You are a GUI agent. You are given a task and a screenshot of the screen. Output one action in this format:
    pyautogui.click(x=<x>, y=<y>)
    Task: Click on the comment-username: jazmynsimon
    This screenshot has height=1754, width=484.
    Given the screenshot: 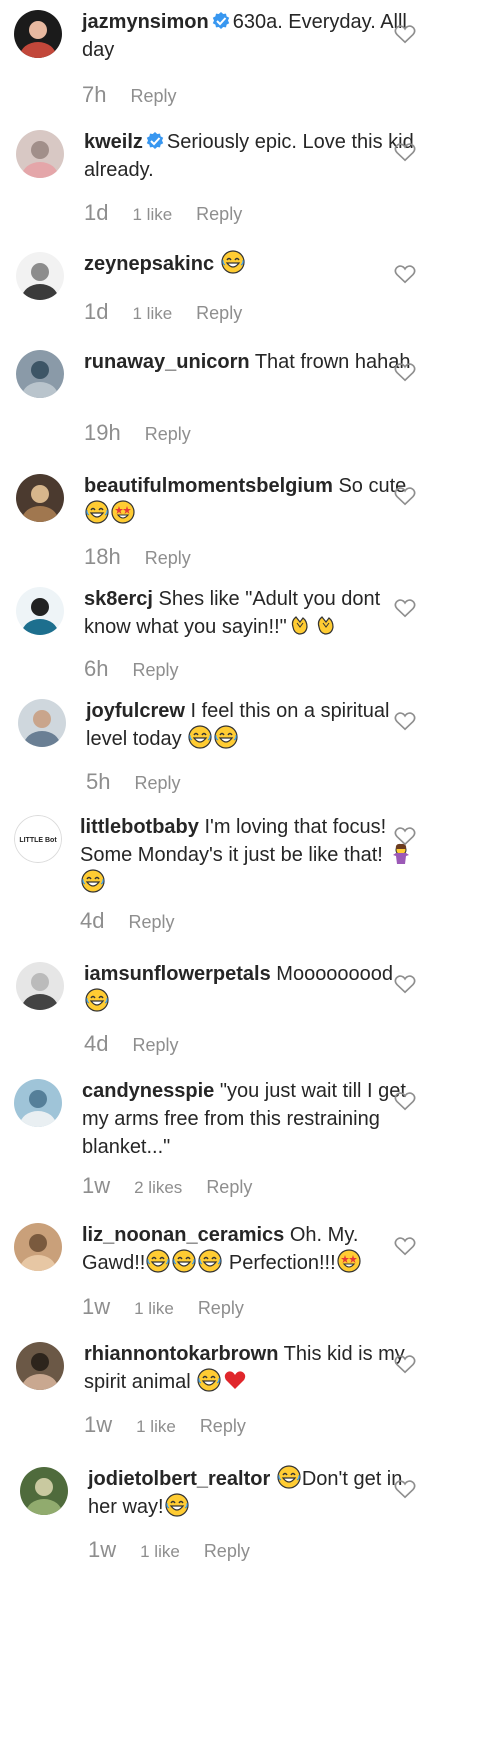 What is the action you would take?
    pyautogui.click(x=145, y=22)
    